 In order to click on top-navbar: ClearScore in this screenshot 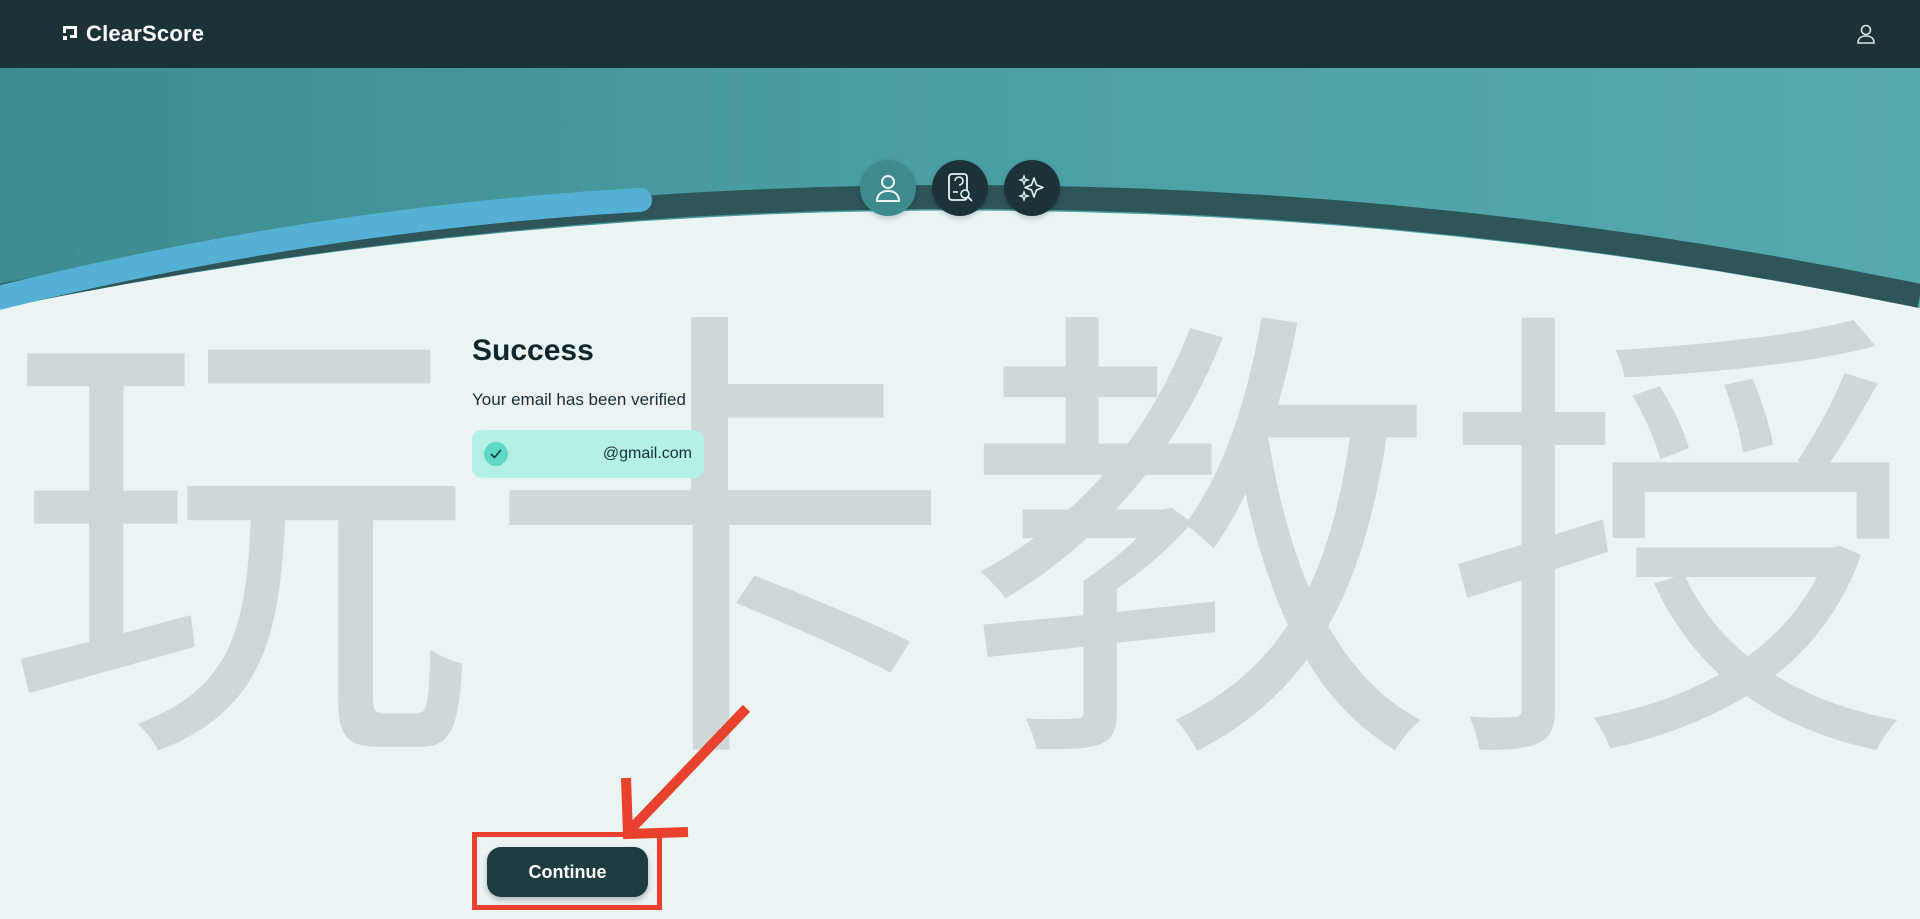, I will do `click(960, 34)`.